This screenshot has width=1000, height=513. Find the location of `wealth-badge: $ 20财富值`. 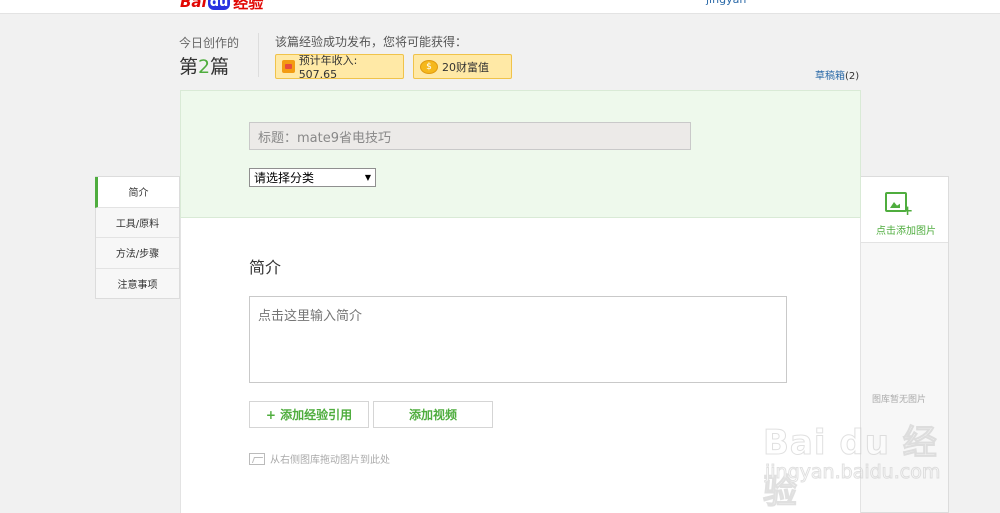

wealth-badge: $ 20财富值 is located at coordinates (462, 66).